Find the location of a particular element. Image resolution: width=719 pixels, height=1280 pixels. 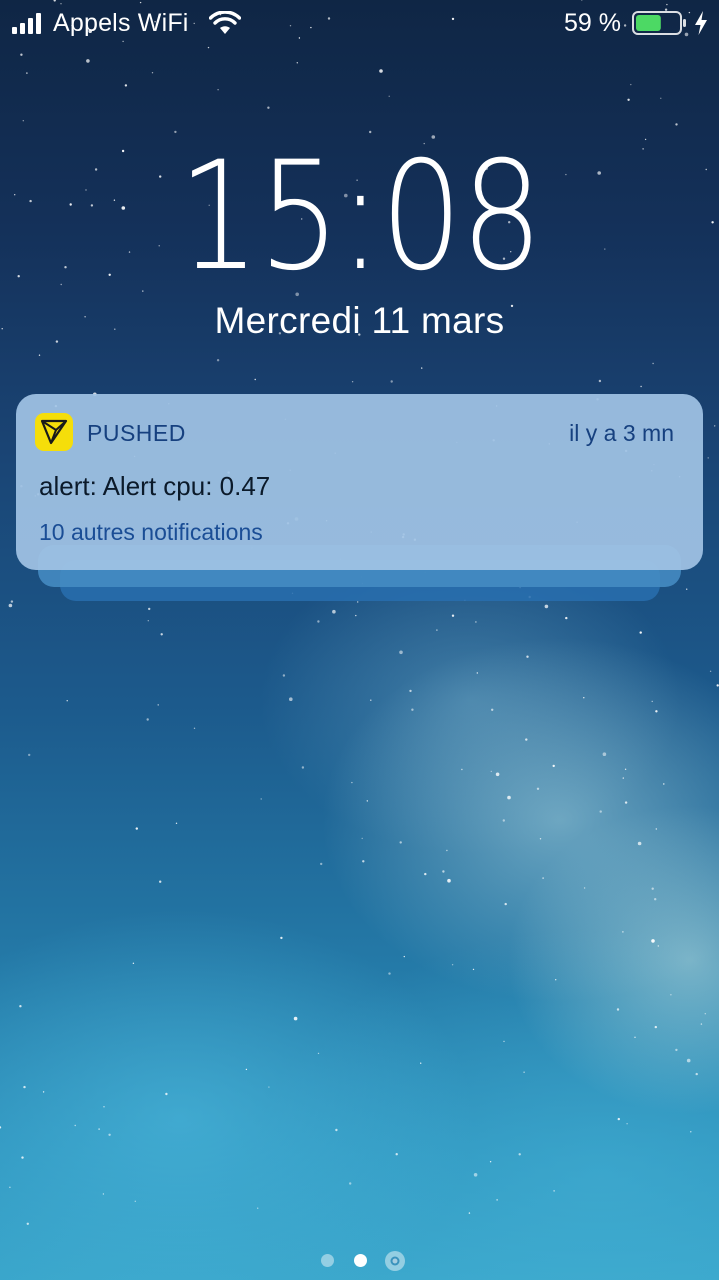

battery-icon is located at coordinates (659, 23).